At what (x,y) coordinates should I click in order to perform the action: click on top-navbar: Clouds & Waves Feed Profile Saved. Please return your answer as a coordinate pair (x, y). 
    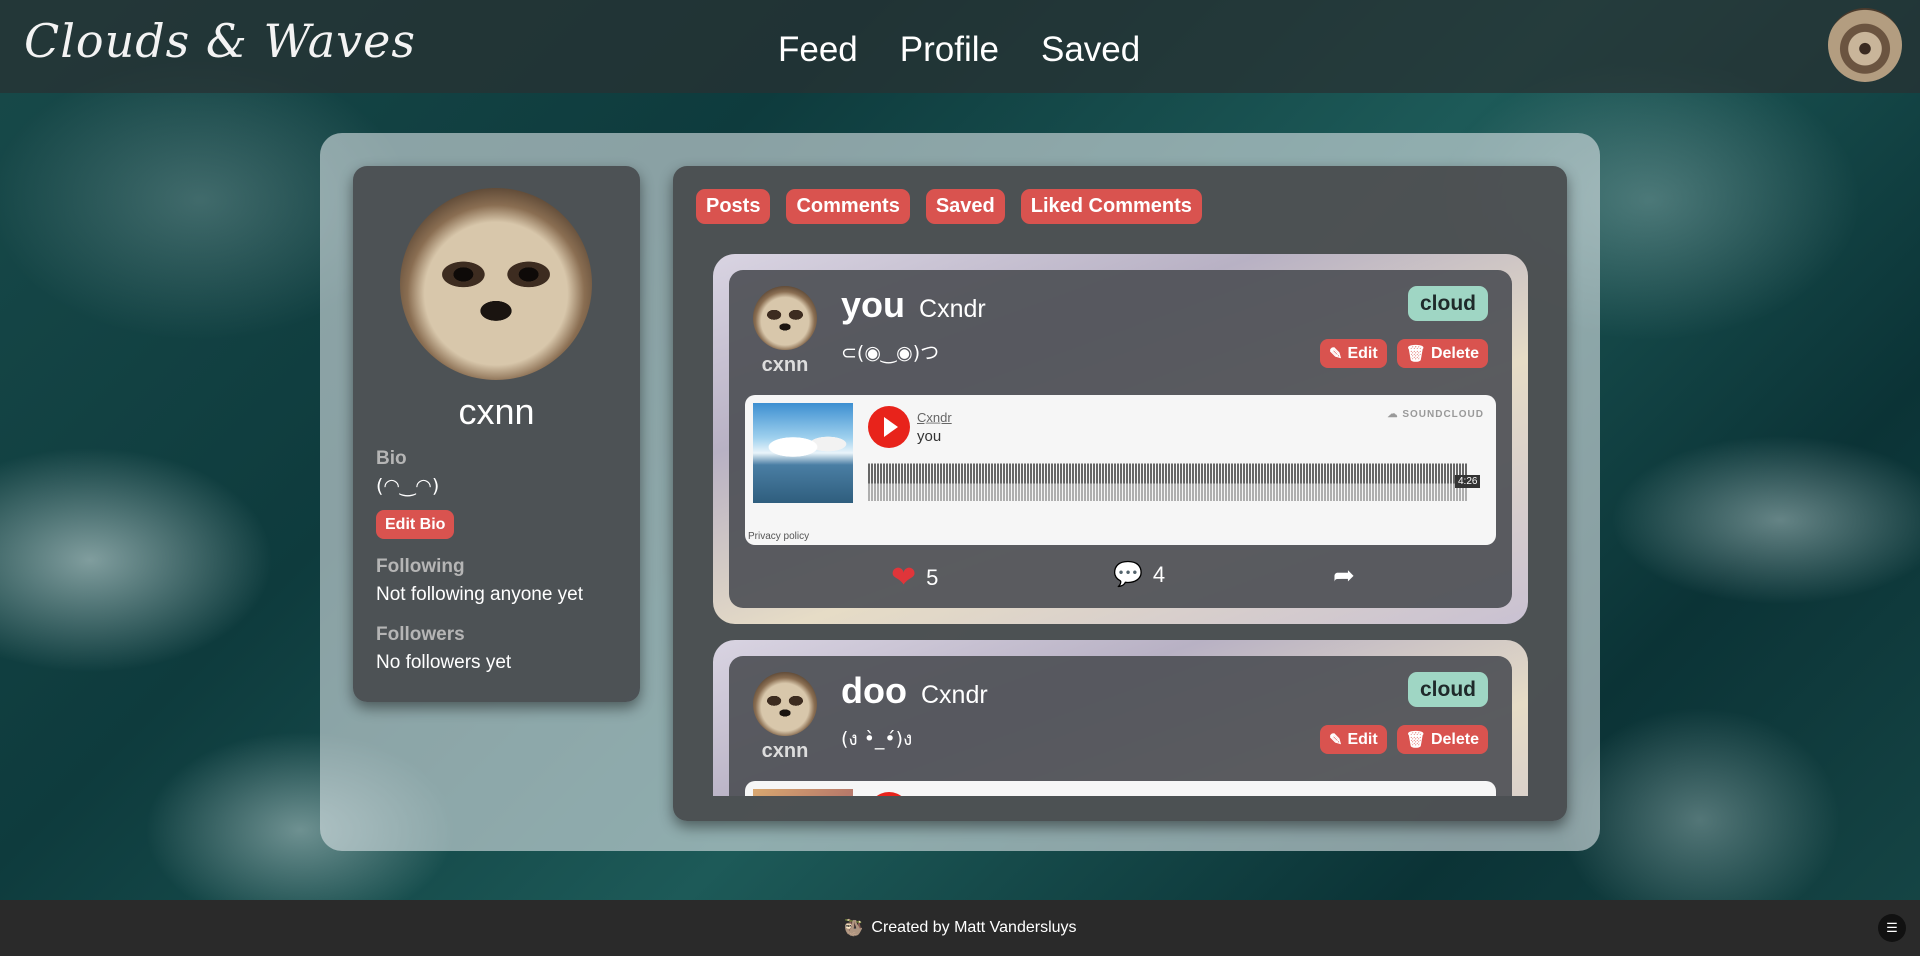
    Looking at the image, I should click on (960, 46).